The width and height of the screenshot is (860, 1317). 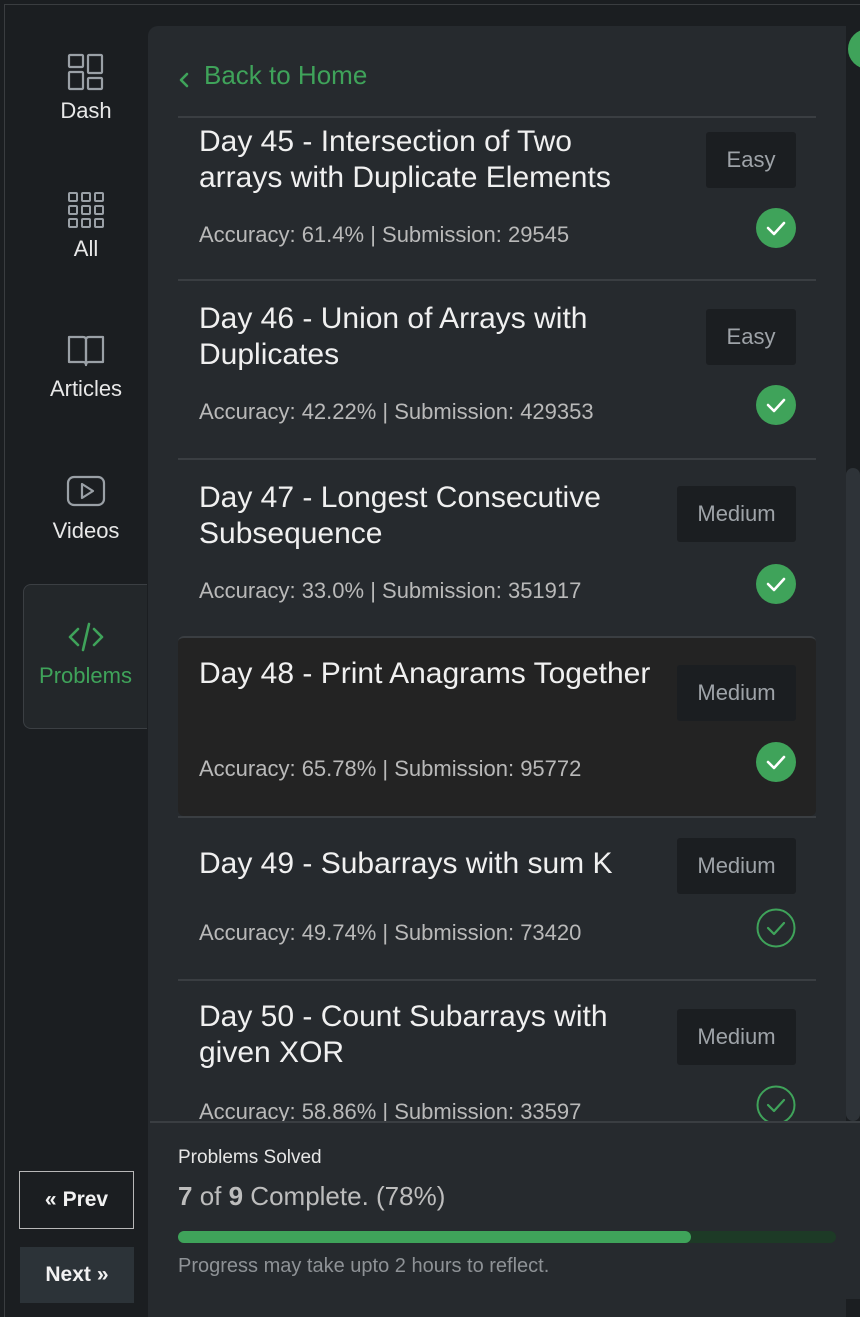 I want to click on sidebar-item-articles: Articles, so click(x=86, y=366).